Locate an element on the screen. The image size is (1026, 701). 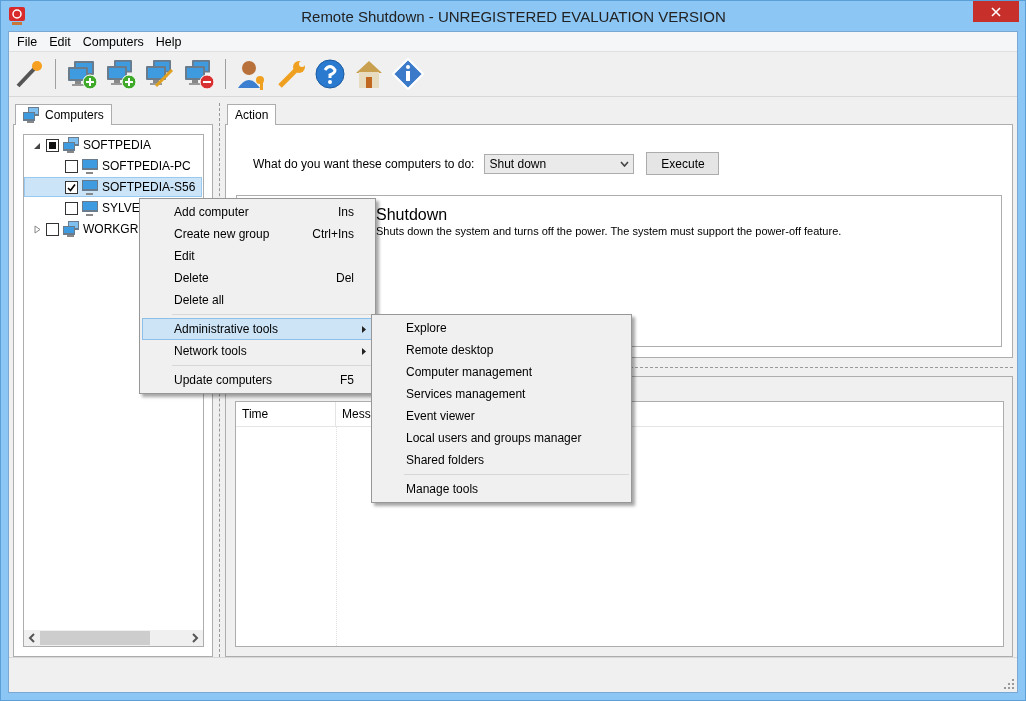
help-icon is located at coordinates (330, 74).